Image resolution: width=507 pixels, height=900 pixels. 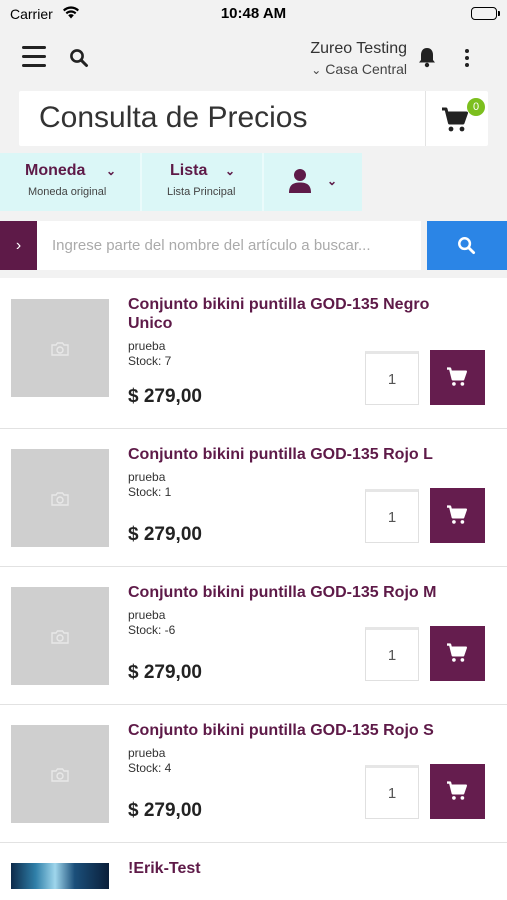 I want to click on expand-filters-button: ›, so click(x=18, y=245).